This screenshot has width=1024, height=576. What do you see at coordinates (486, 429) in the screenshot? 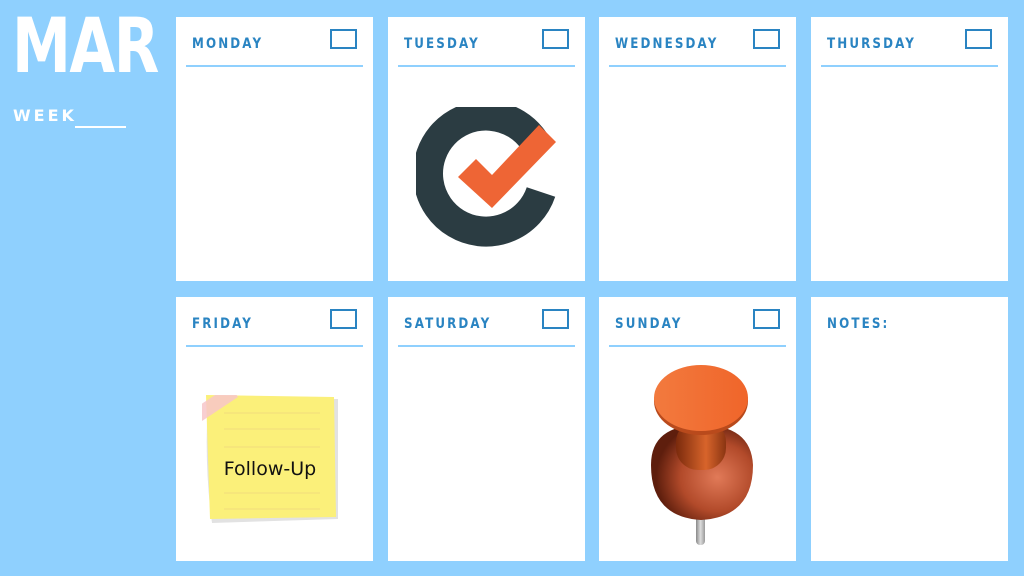
I see `day-card-saturday: SATURDAY` at bounding box center [486, 429].